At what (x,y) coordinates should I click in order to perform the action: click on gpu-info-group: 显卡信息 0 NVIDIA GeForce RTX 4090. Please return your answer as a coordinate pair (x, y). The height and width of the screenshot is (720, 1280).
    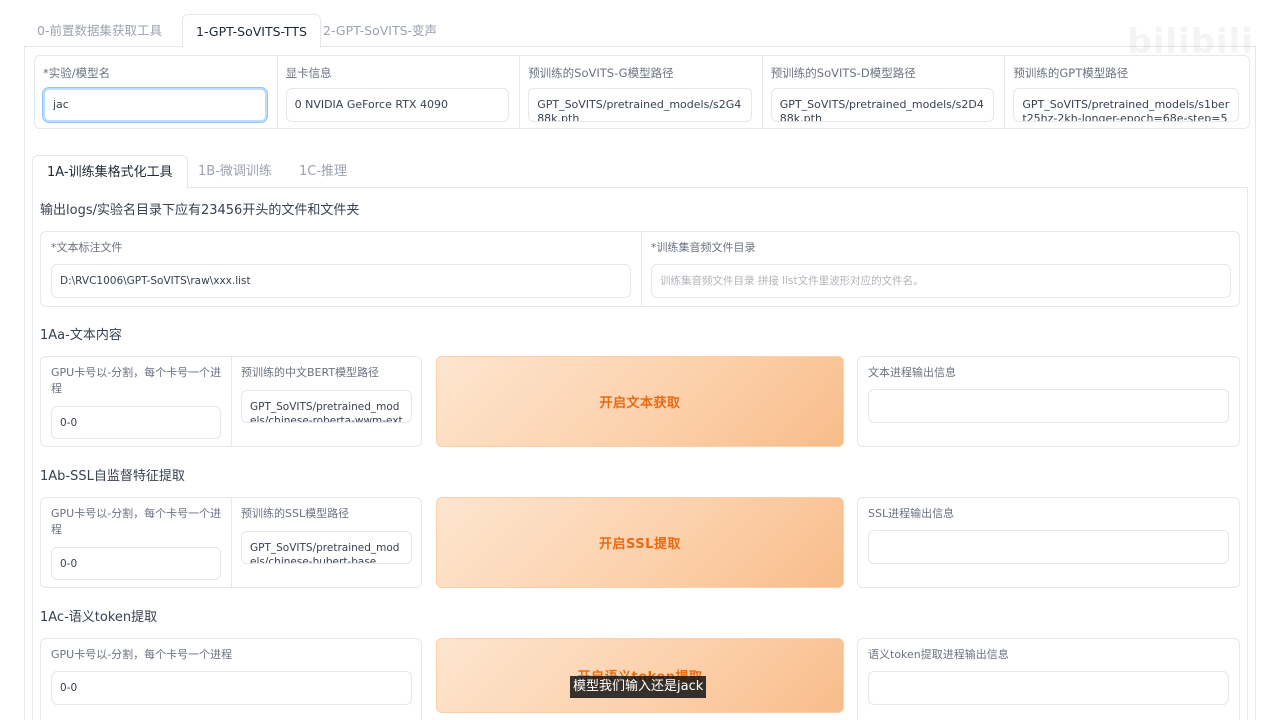
    Looking at the image, I should click on (399, 92).